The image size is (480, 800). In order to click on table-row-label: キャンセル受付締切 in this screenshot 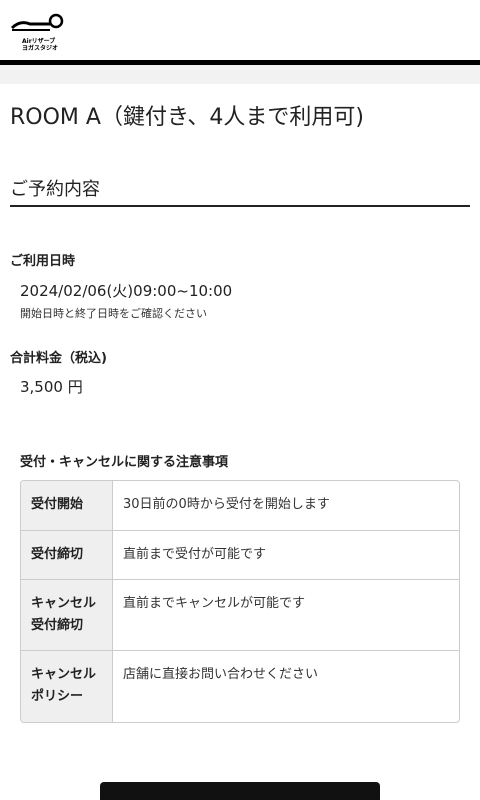, I will do `click(67, 615)`.